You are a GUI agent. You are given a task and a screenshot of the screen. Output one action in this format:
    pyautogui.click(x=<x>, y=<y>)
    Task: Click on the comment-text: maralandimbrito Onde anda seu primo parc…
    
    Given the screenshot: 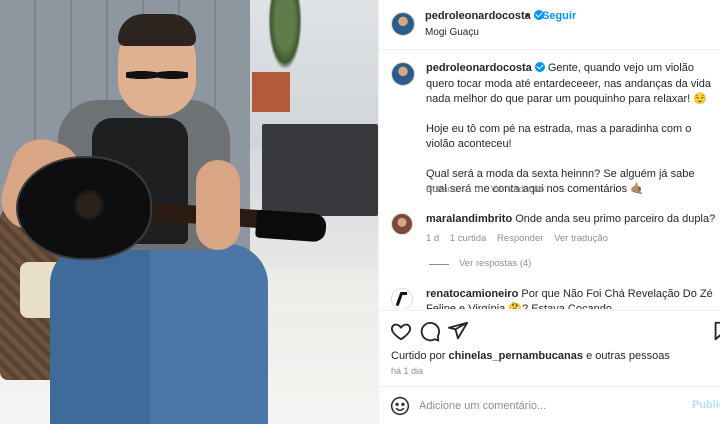 What is the action you would take?
    pyautogui.click(x=570, y=219)
    